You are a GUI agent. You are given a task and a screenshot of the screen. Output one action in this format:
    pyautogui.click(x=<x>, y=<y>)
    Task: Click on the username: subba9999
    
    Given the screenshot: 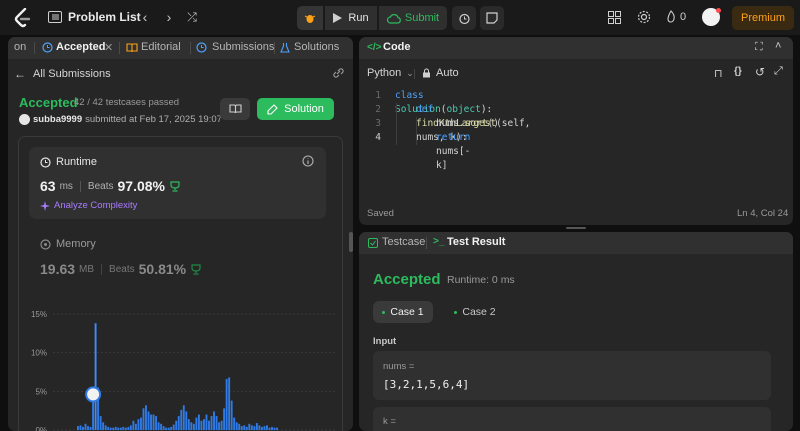 What is the action you would take?
    pyautogui.click(x=57, y=119)
    